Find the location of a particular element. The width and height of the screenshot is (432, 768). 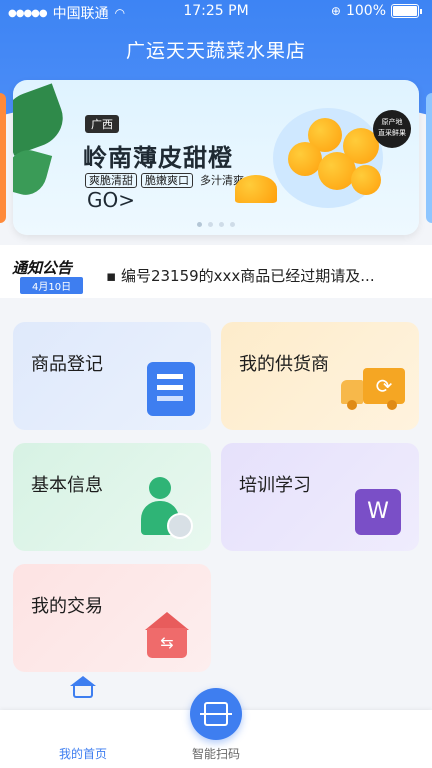

orientation-lock-icon: ⊕ is located at coordinates (335, 11).